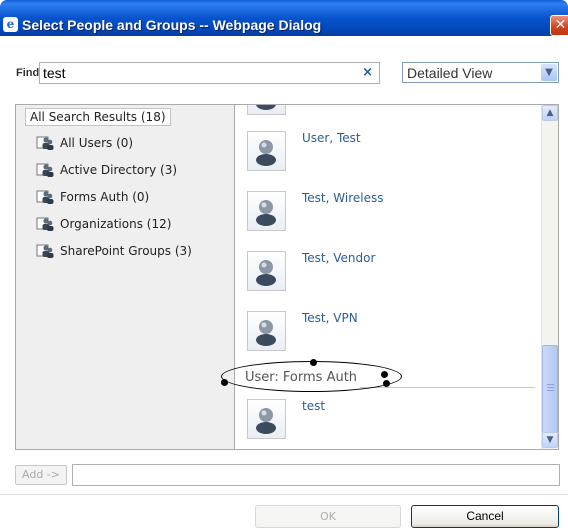 The width and height of the screenshot is (568, 532). Describe the element at coordinates (367, 72) in the screenshot. I see `clear-search-icon: ×` at that location.